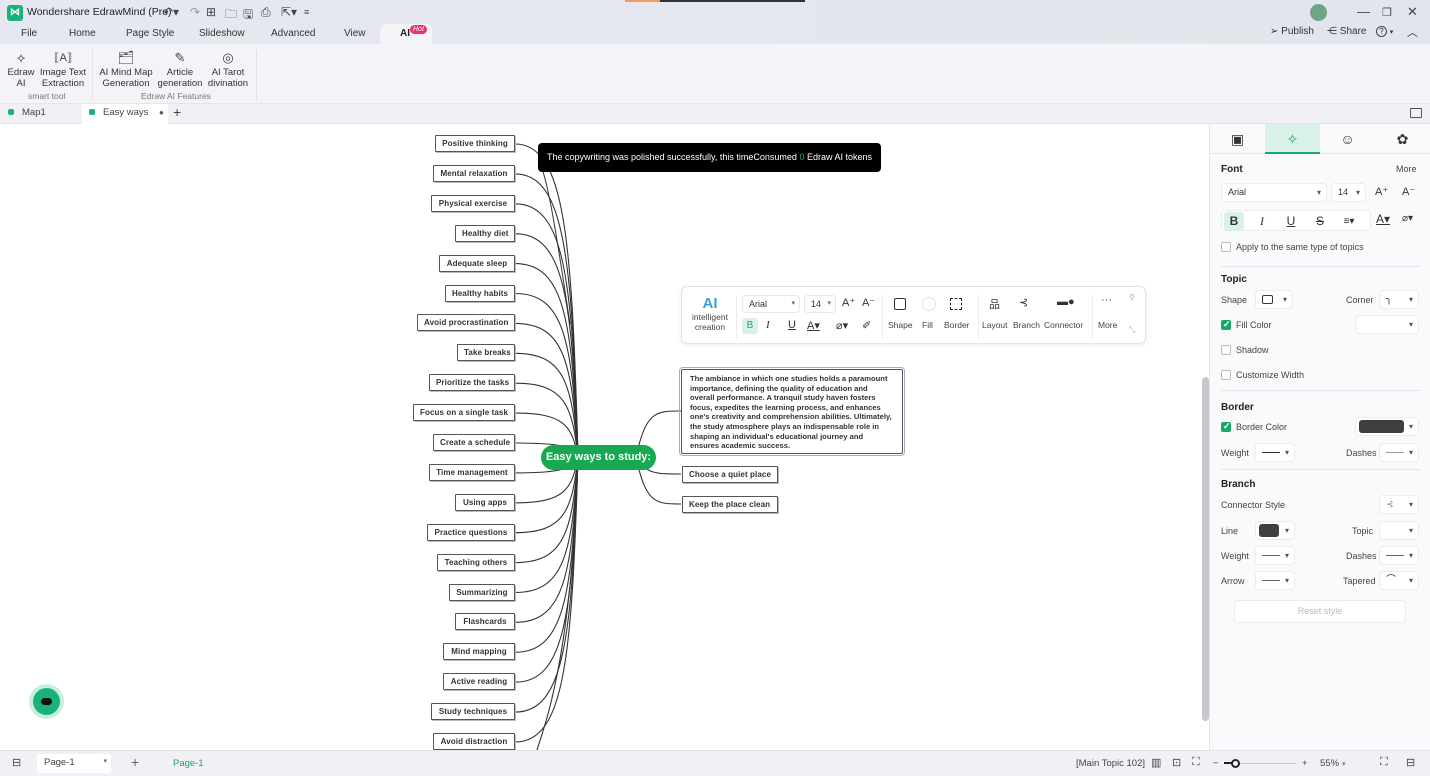  I want to click on zoom-slider-handle, so click(1235, 763).